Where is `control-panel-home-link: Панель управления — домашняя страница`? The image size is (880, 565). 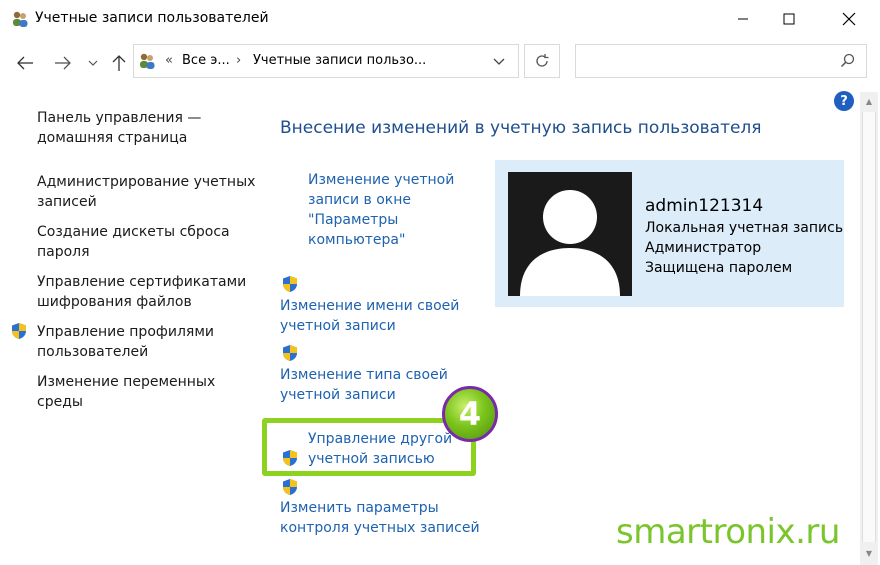
control-panel-home-link: Панель управления — домашняя страница is located at coordinates (147, 128).